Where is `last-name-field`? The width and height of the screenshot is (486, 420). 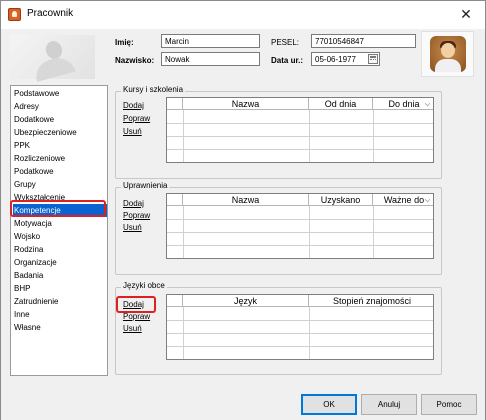 last-name-field is located at coordinates (210, 59).